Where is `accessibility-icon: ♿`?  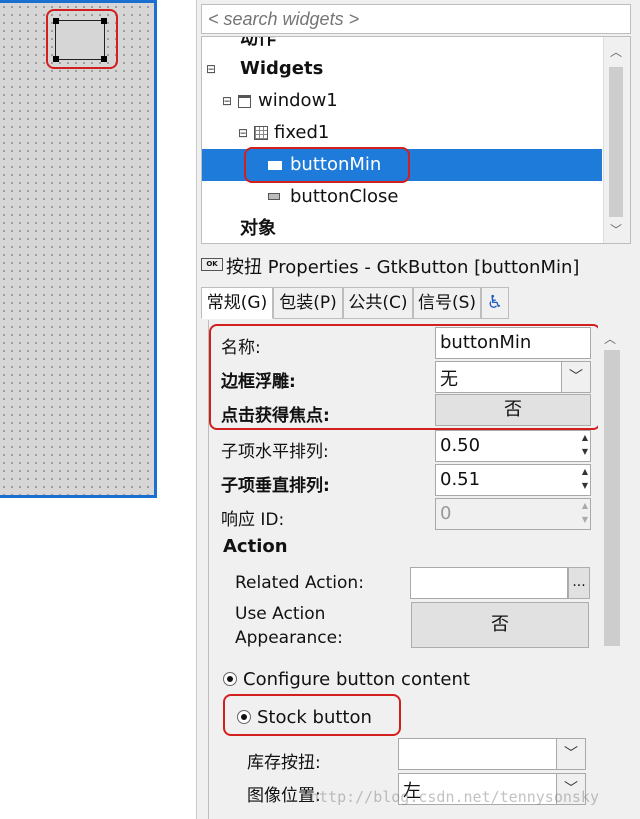 accessibility-icon: ♿ is located at coordinates (495, 302).